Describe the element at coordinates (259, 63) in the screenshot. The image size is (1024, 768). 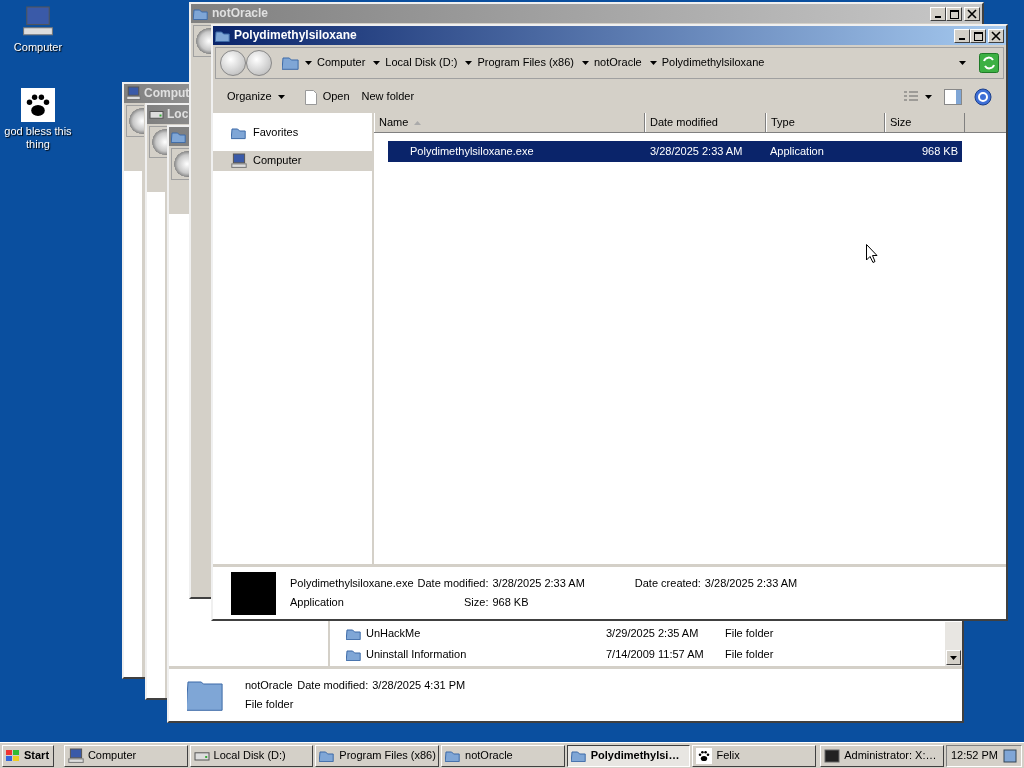
I see `forward-button` at that location.